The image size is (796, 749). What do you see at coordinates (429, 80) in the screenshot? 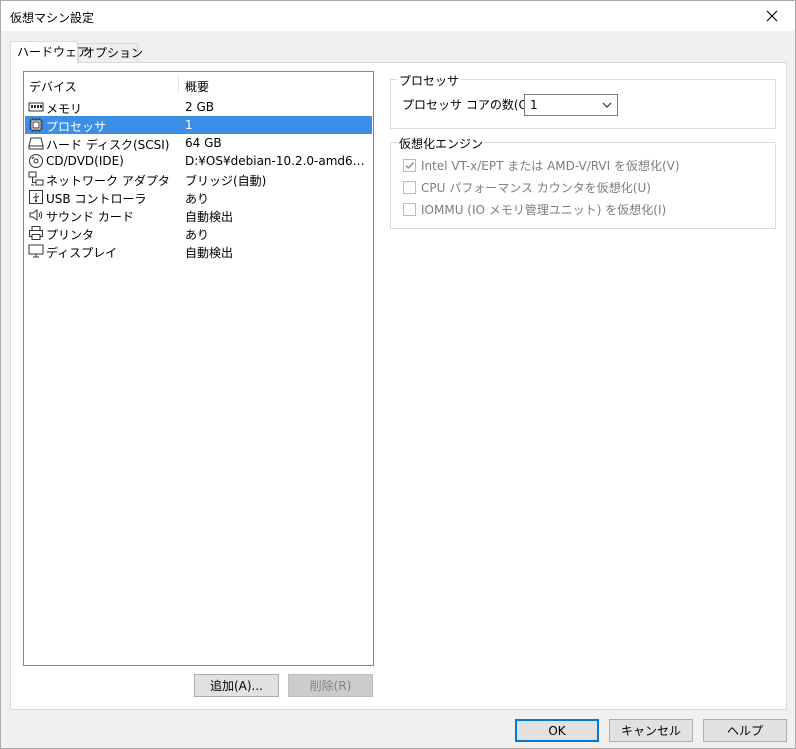
I see `processor-group-title: プロセッサ` at bounding box center [429, 80].